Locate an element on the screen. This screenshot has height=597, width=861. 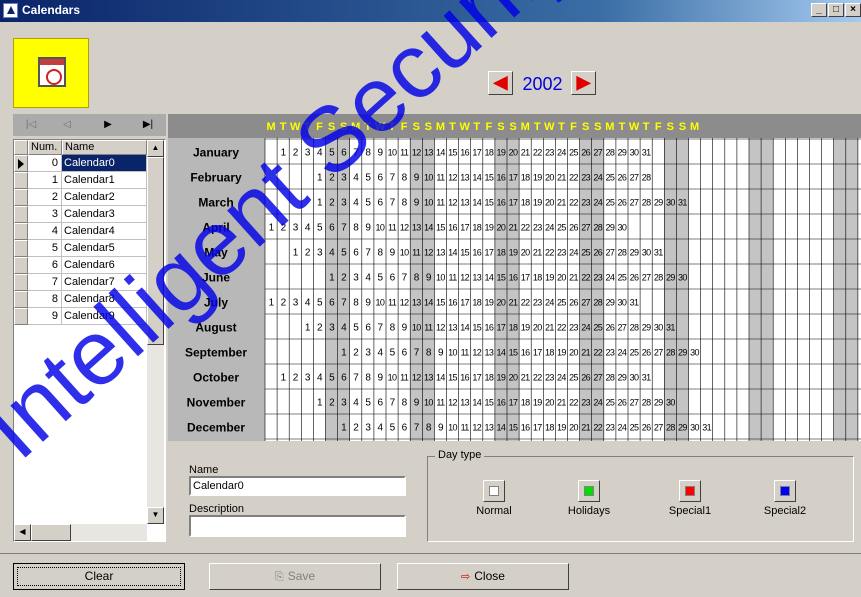
calendar-name-cell: Calendar1 is located at coordinates (104, 180).